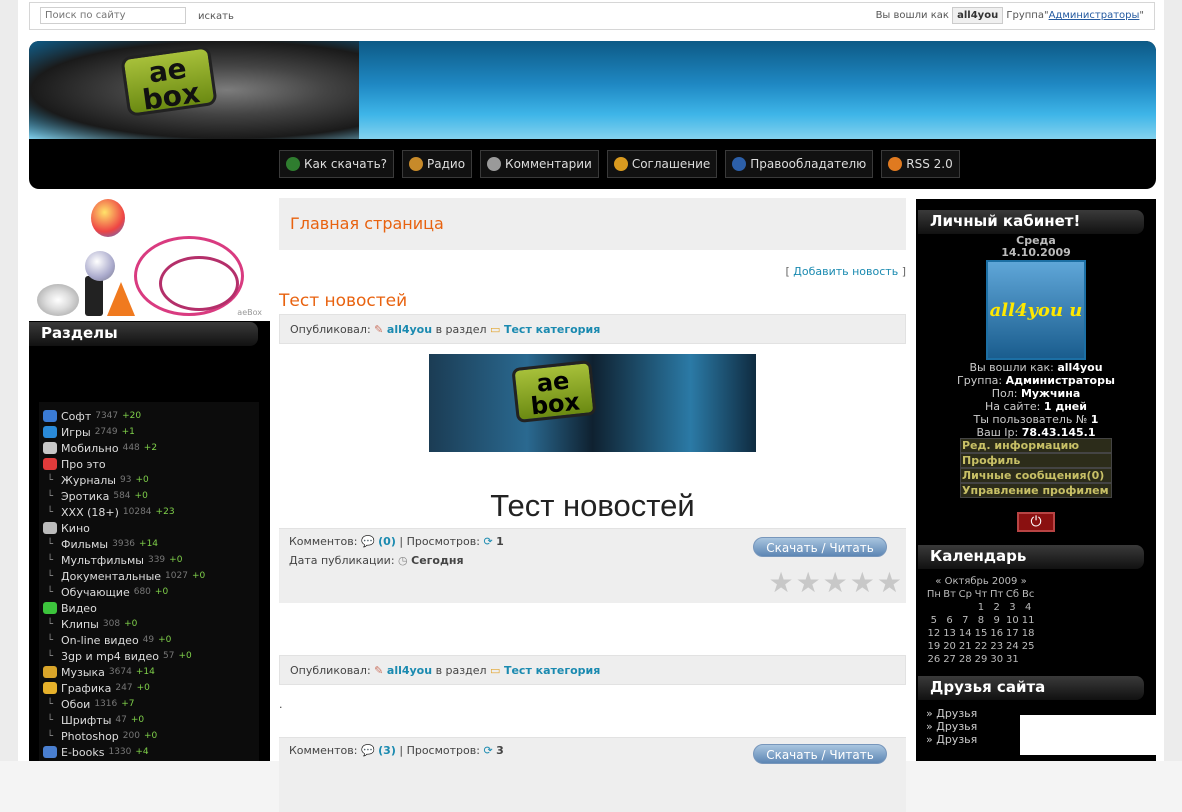 The height and width of the screenshot is (812, 1182). Describe the element at coordinates (1028, 607) in the screenshot. I see `calendar-day: 4` at that location.